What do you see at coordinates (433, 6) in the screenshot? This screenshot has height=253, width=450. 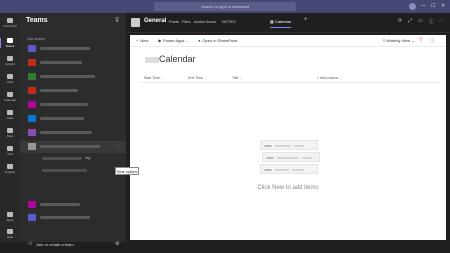 I see `maximize-button: ☐` at bounding box center [433, 6].